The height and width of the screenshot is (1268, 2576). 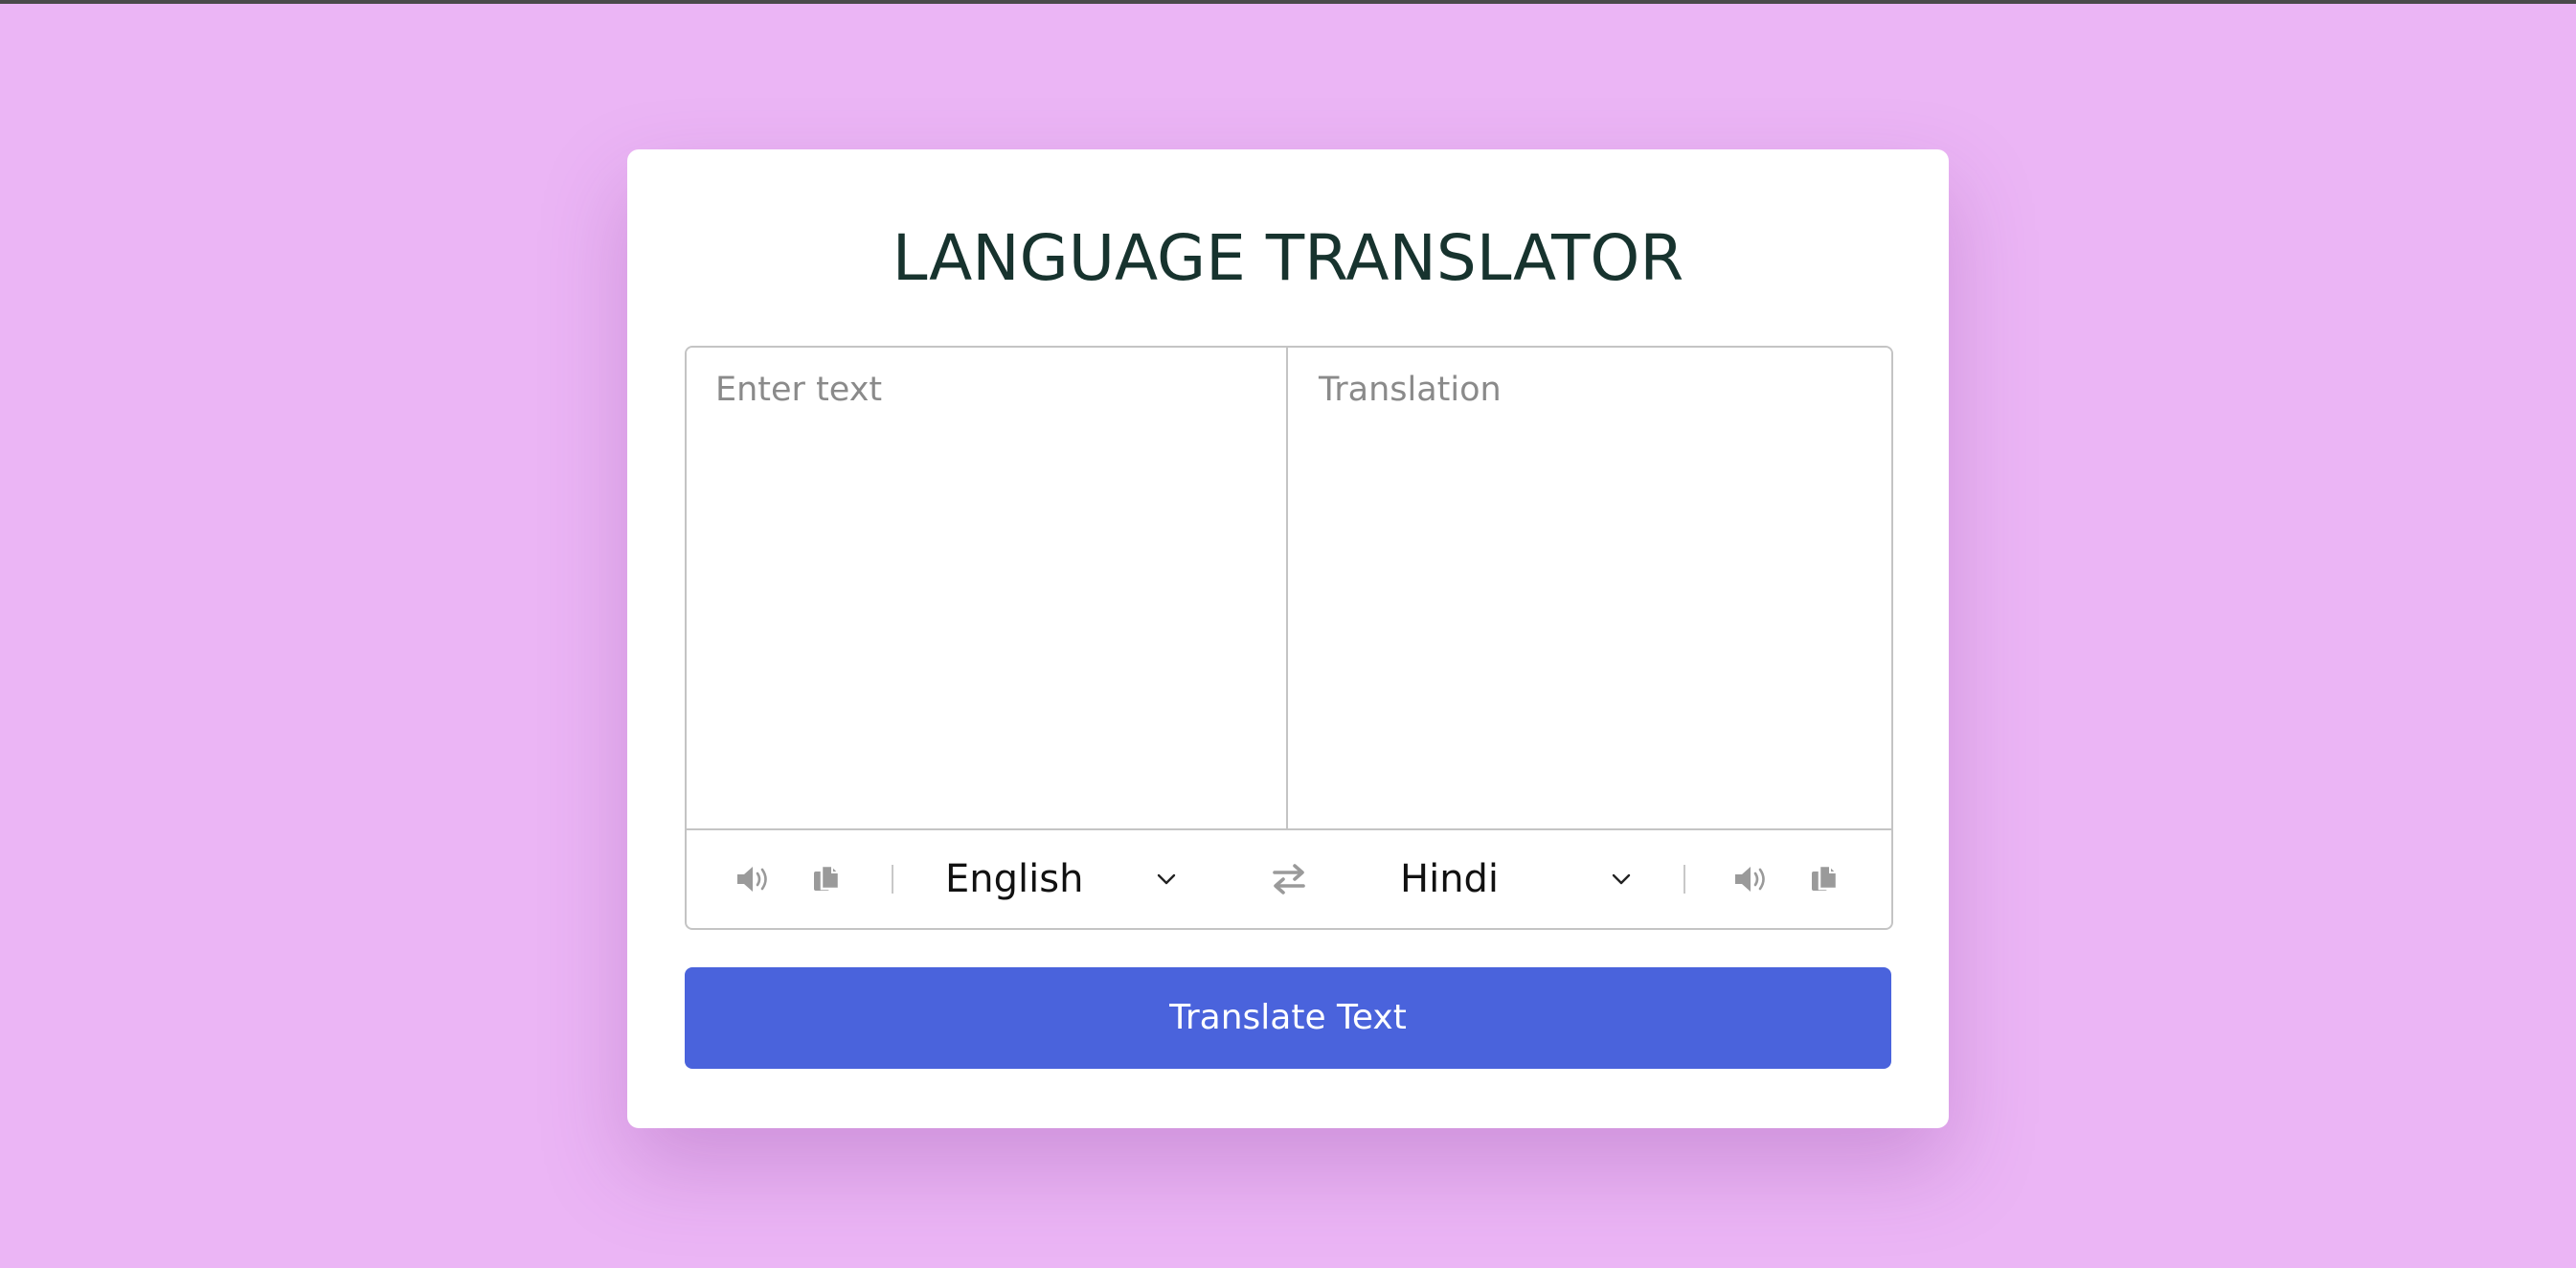 I want to click on to-divider, so click(x=1684, y=879).